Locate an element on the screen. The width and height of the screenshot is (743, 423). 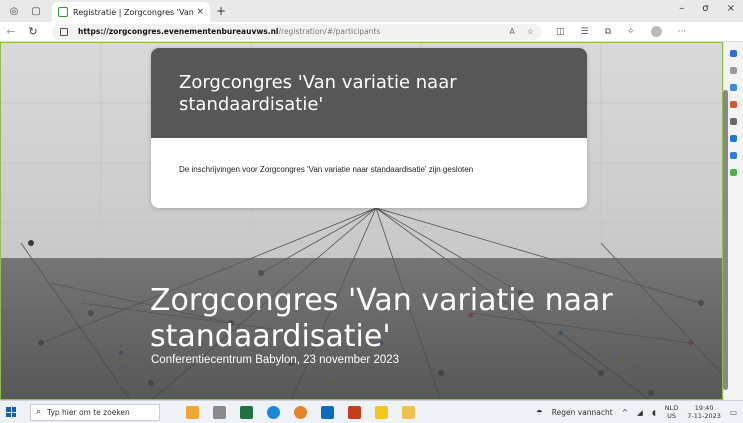
read-aloud-icon: A is located at coordinates (511, 31).